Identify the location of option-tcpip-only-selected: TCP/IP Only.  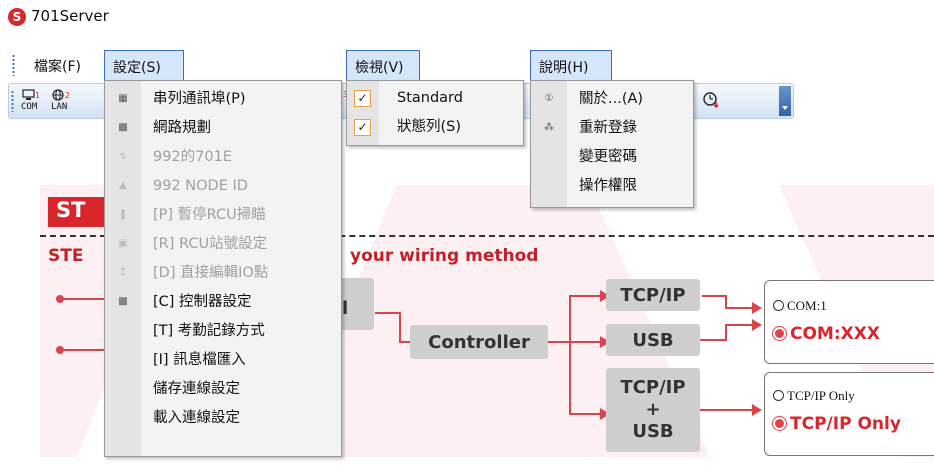
(838, 424).